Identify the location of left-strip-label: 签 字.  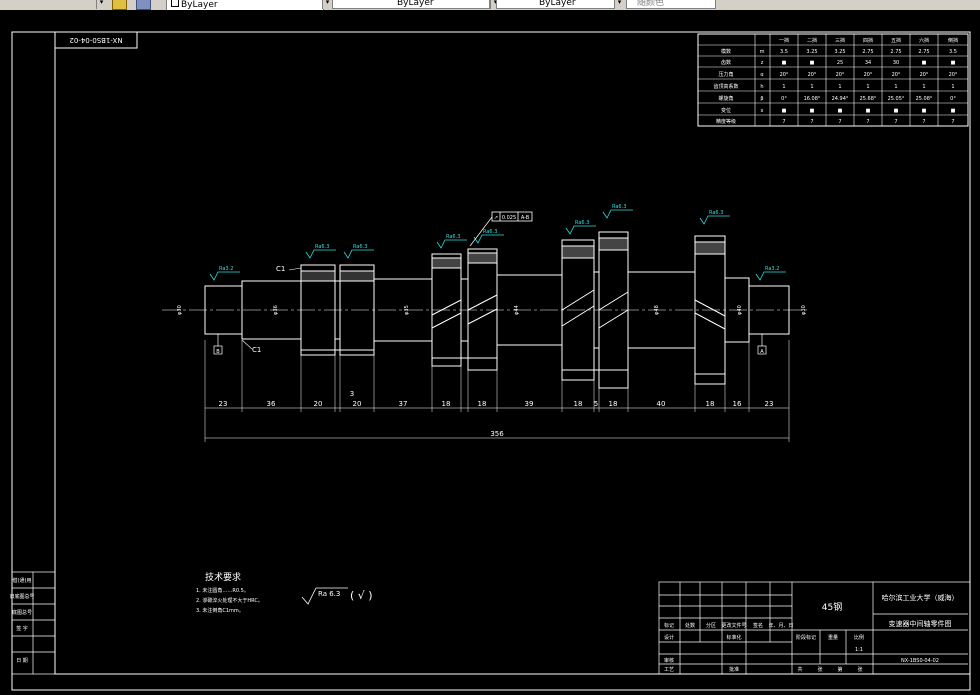
(22, 628).